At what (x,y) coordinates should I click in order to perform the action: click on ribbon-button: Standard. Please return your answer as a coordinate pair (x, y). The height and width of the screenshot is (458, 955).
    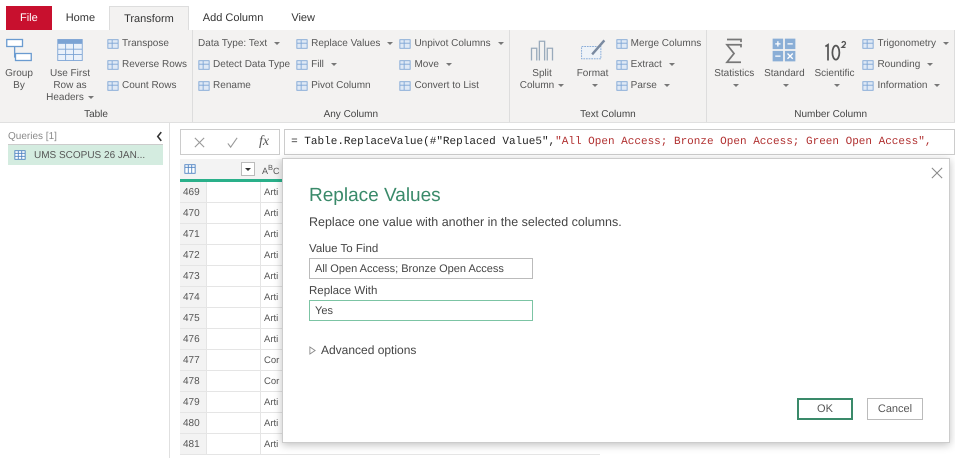
    Looking at the image, I should click on (784, 70).